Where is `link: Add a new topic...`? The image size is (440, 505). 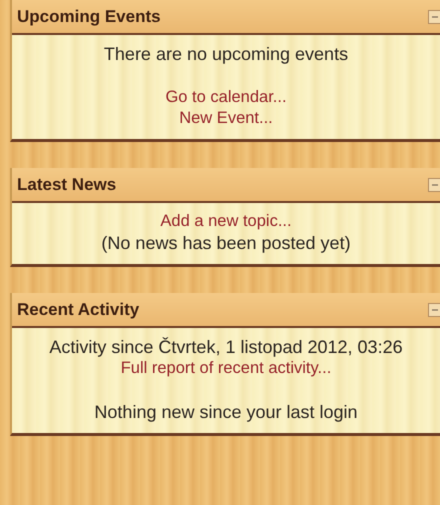
link: Add a new topic... is located at coordinates (226, 221).